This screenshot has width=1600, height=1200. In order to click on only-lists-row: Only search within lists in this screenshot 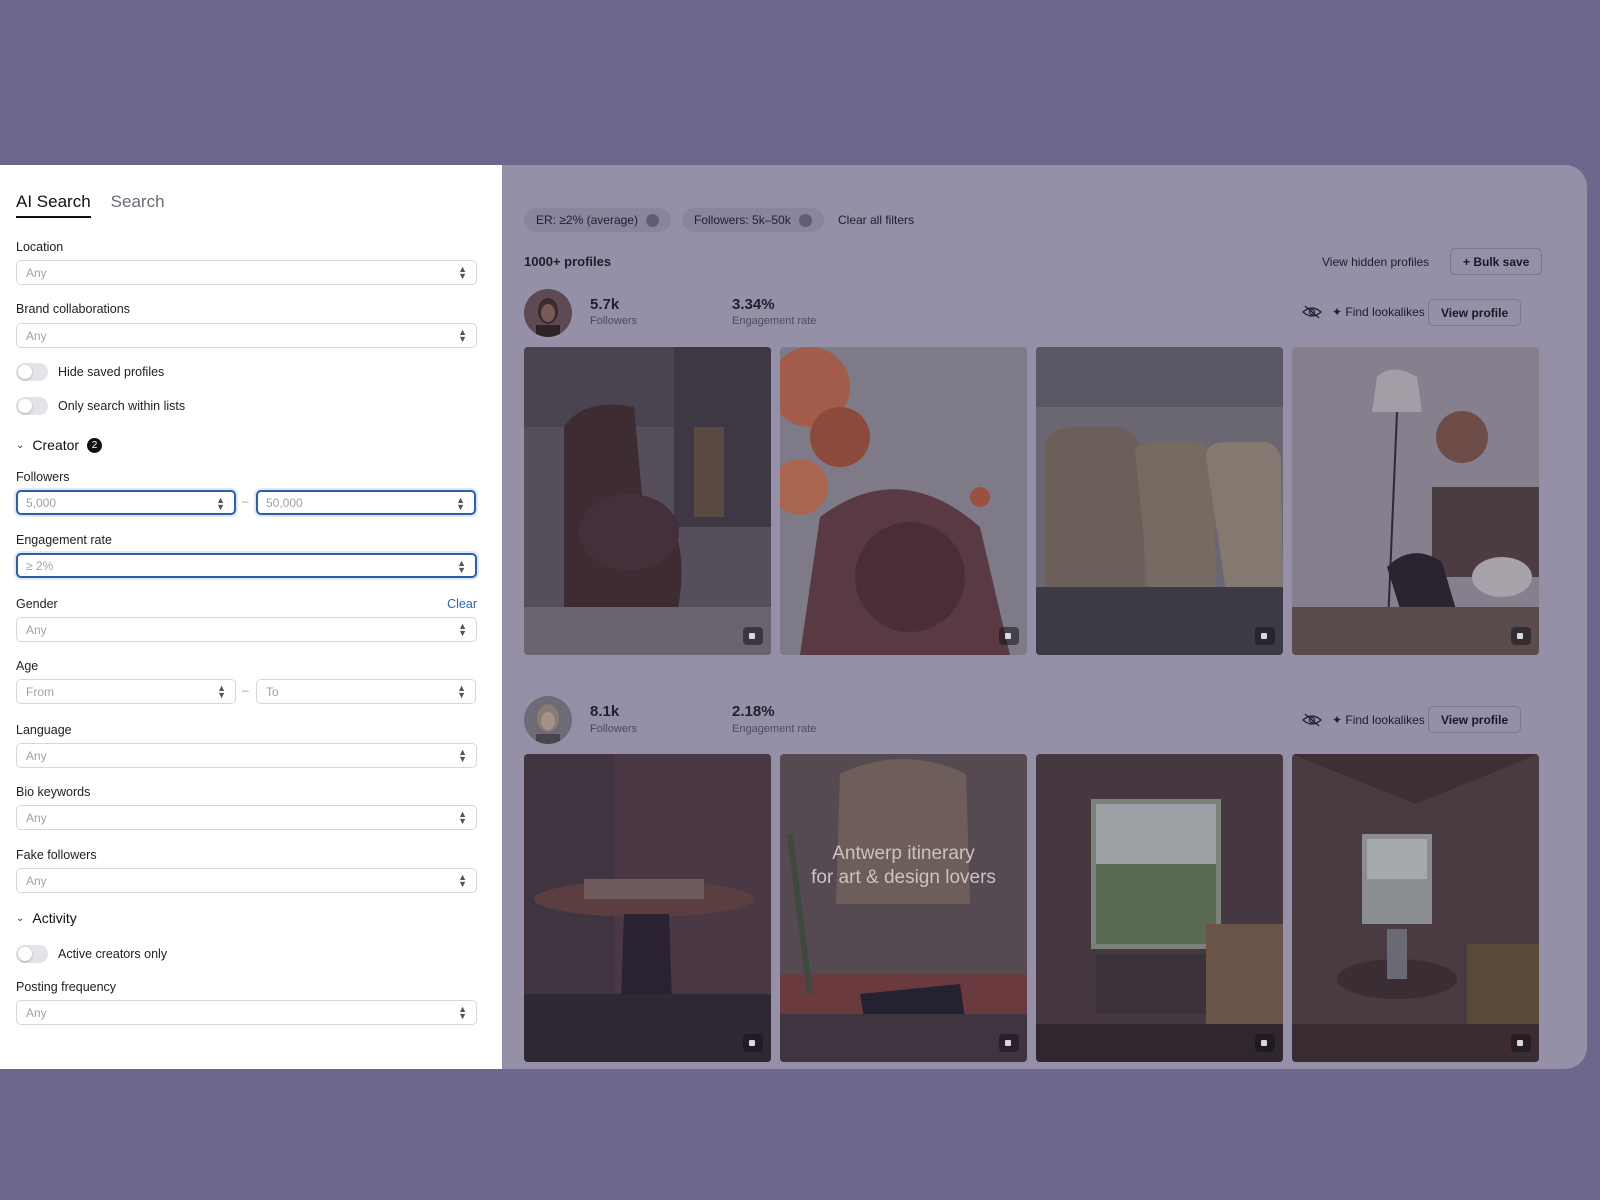, I will do `click(100, 406)`.